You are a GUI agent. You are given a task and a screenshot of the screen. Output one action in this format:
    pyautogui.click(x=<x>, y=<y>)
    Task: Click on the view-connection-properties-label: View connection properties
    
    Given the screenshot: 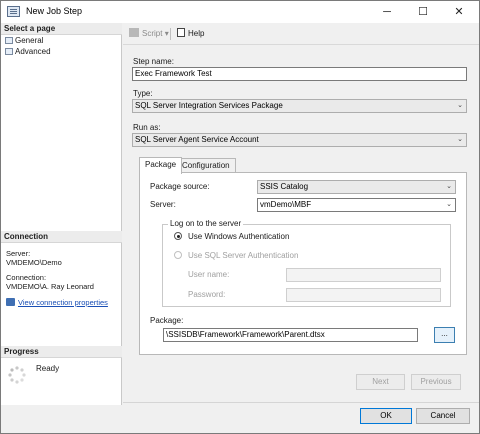 What is the action you would take?
    pyautogui.click(x=63, y=302)
    